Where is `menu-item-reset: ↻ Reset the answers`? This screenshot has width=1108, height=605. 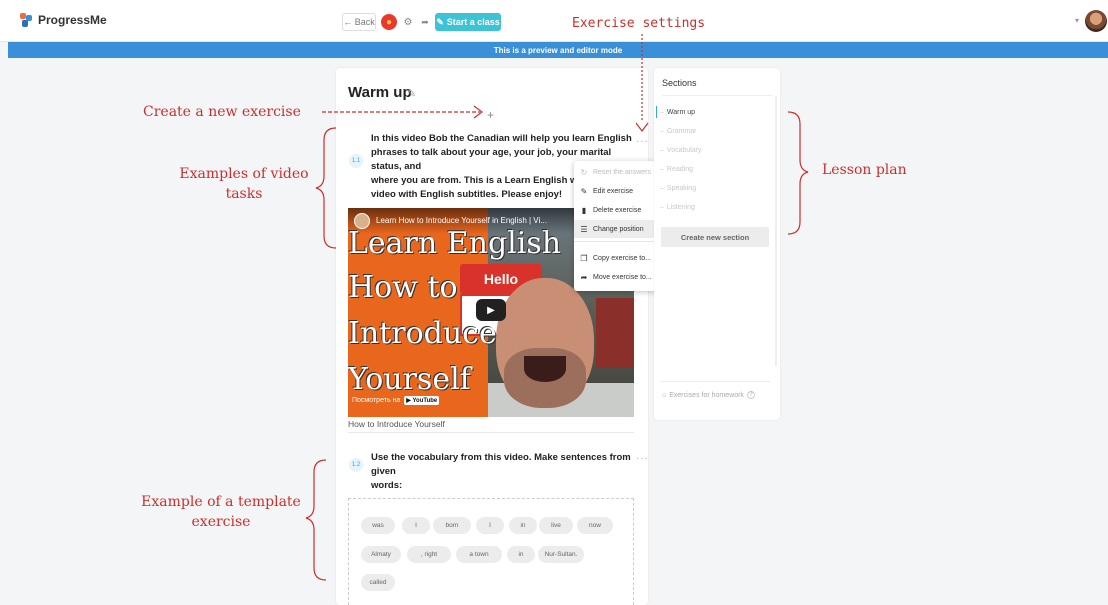
menu-item-reset: ↻ Reset the answers is located at coordinates (616, 172).